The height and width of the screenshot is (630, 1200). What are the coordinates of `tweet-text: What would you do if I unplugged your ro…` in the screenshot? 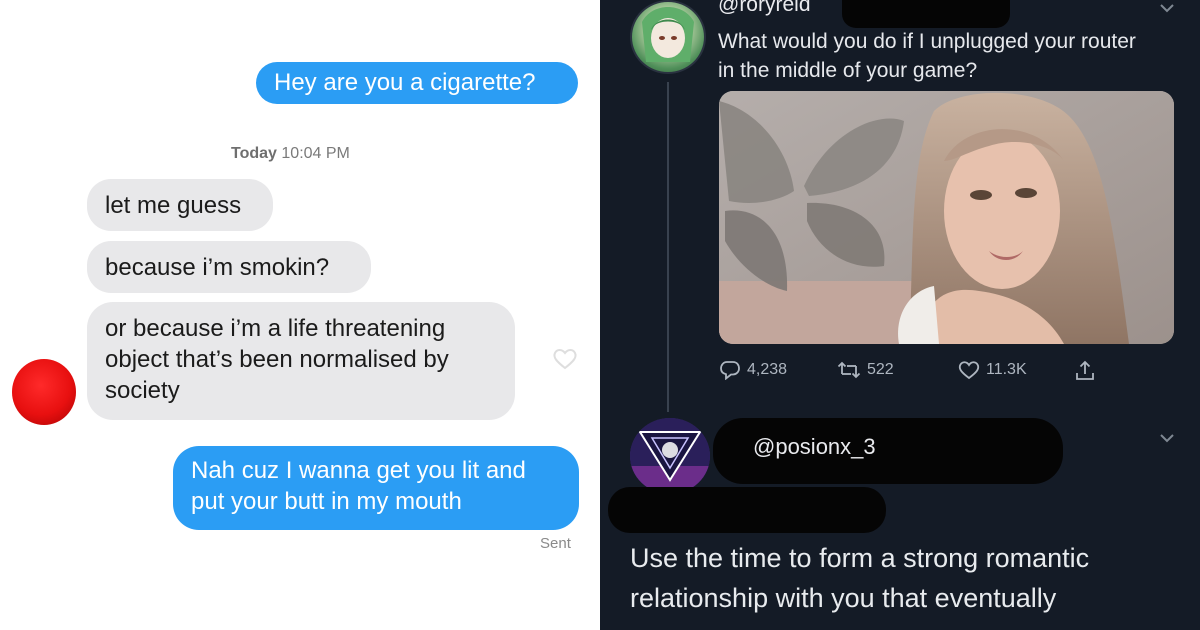 It's located at (953, 56).